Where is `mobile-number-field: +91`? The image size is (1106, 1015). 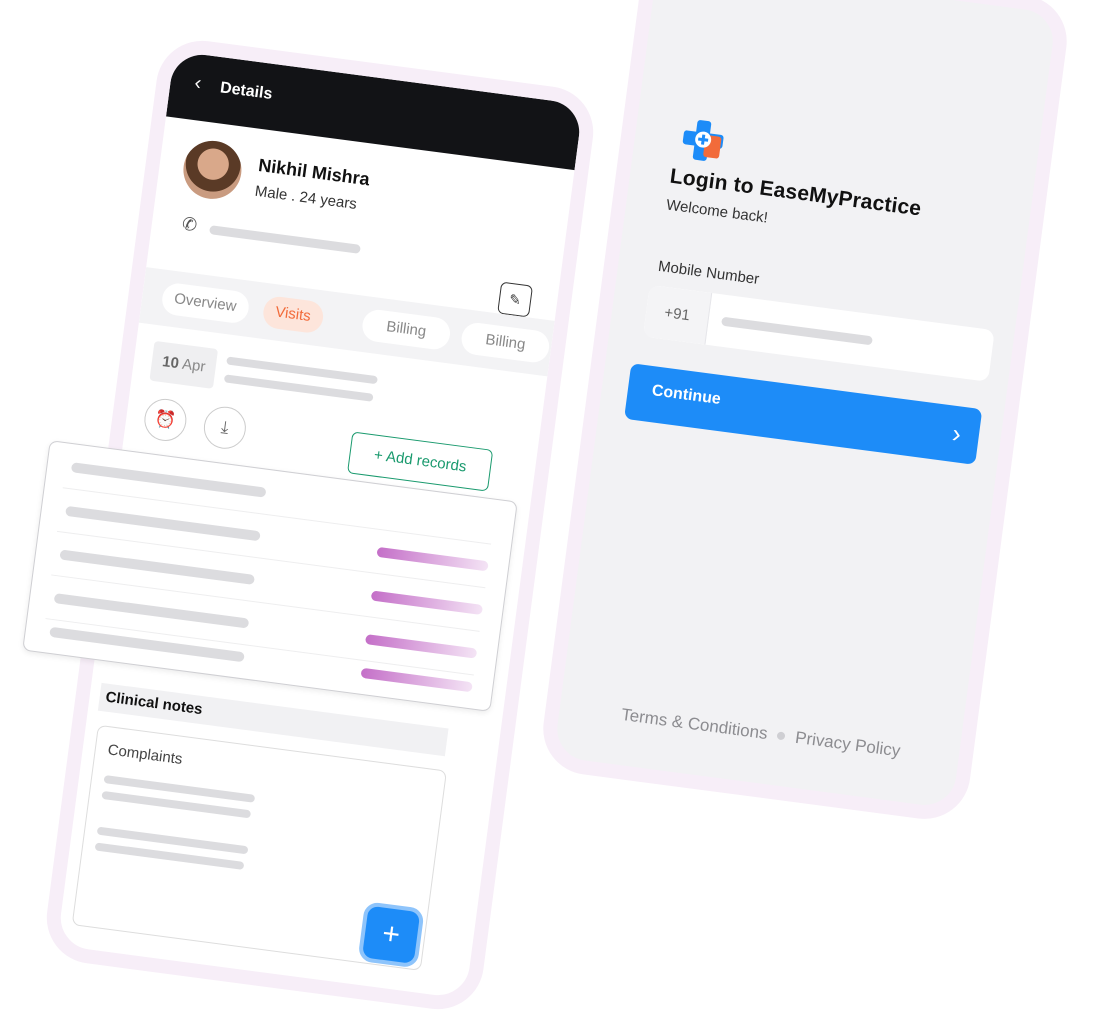
mobile-number-field: +91 is located at coordinates (818, 333).